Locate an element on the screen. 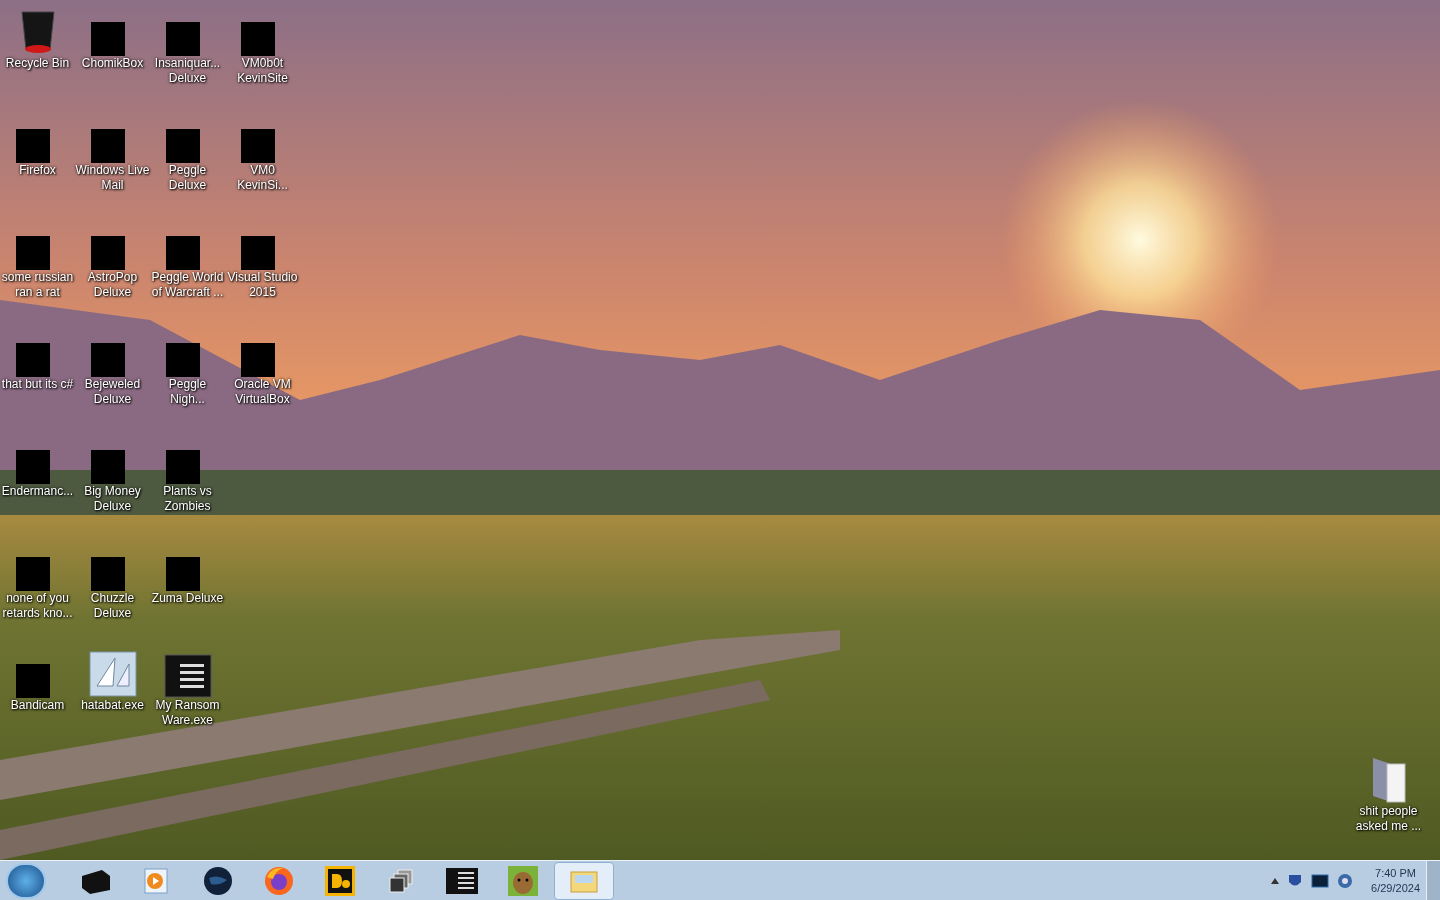  desktop-shortcut: Bejeweled Deluxe is located at coordinates (112, 374).